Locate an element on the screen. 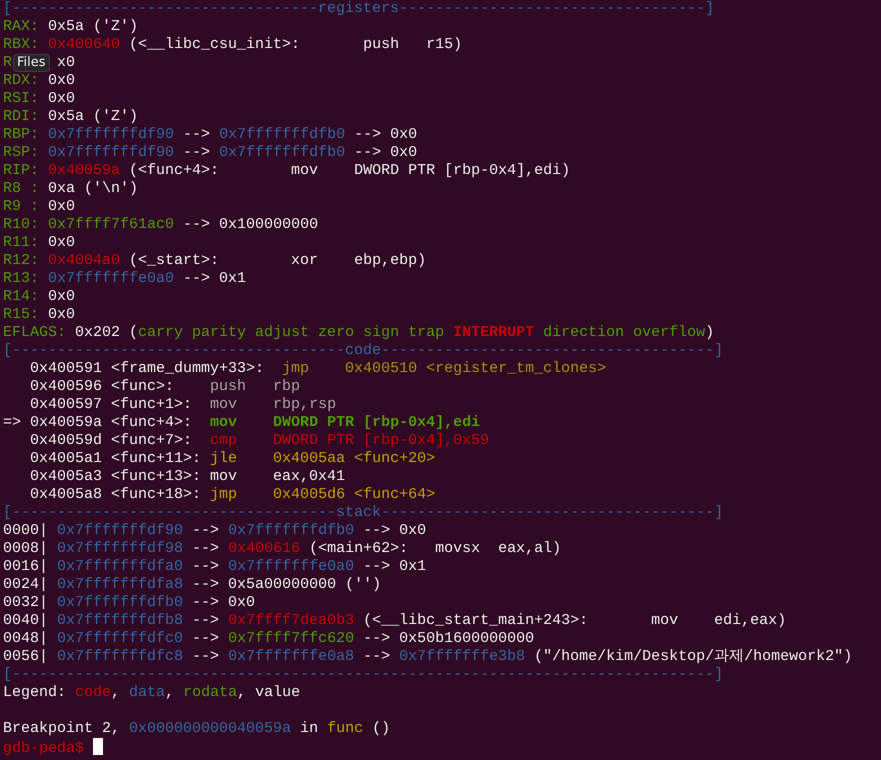  terminal-line: => 0x40059a <func+4>: mov DWORD PTR [rbp-0x4],edi is located at coordinates (241, 423).